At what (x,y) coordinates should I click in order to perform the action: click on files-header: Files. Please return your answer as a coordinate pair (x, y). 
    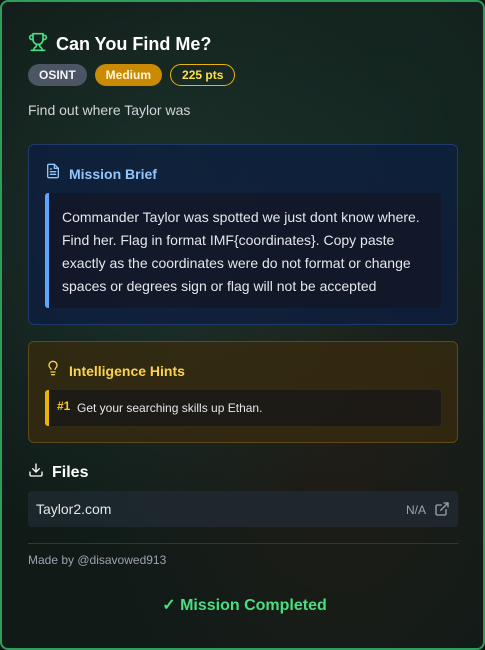
    Looking at the image, I should click on (58, 472).